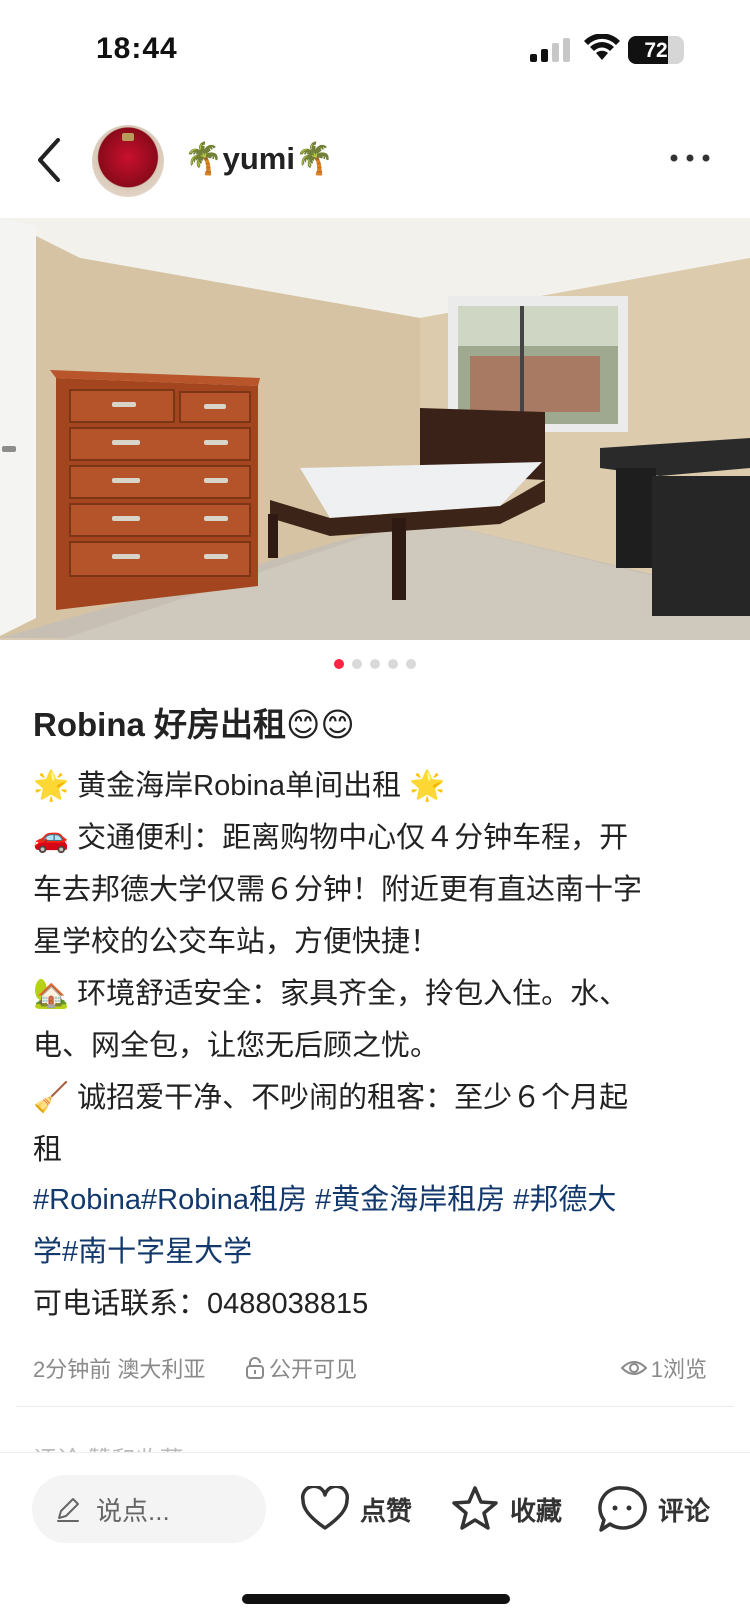 The image size is (750, 1624). Describe the element at coordinates (68, 1510) in the screenshot. I see `pencil-icon` at that location.